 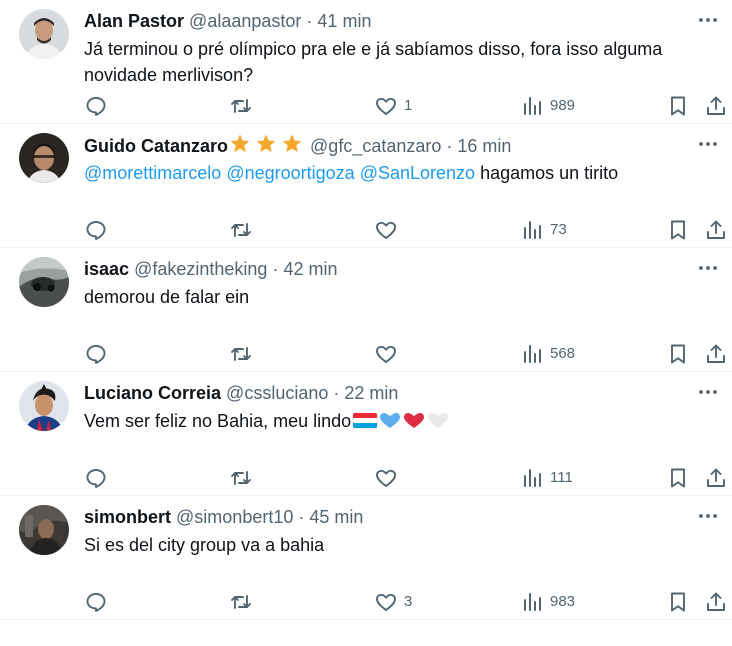 What do you see at coordinates (344, 21) in the screenshot?
I see `timestamp: 41 min` at bounding box center [344, 21].